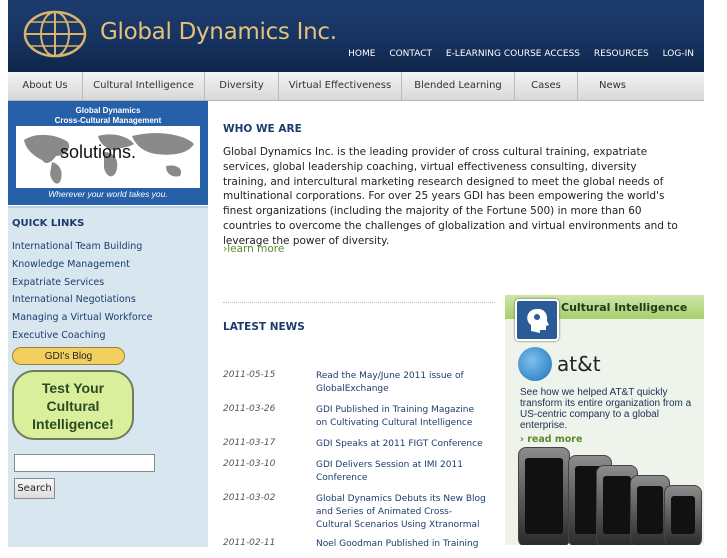 Image resolution: width=727 pixels, height=558 pixels. I want to click on att-globe-icon, so click(535, 364).